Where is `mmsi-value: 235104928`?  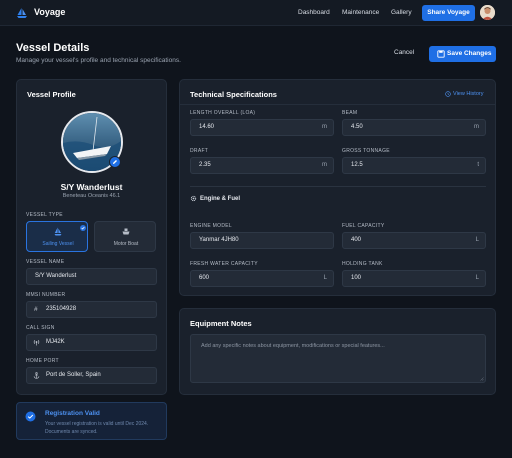
mmsi-value: 235104928 is located at coordinates (61, 309).